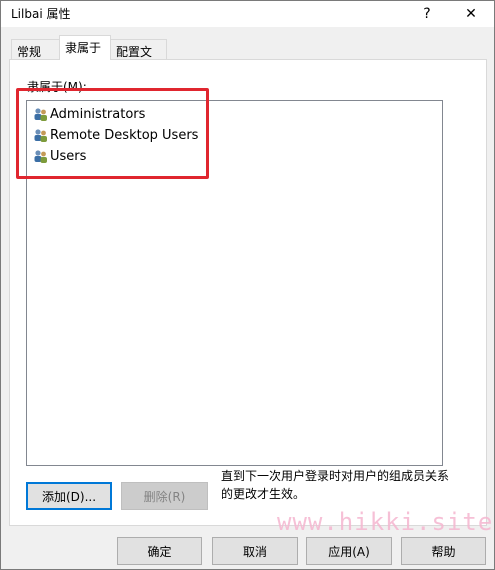 The width and height of the screenshot is (495, 570). What do you see at coordinates (85, 47) in the screenshot?
I see `tab-member-of: 隶属于` at bounding box center [85, 47].